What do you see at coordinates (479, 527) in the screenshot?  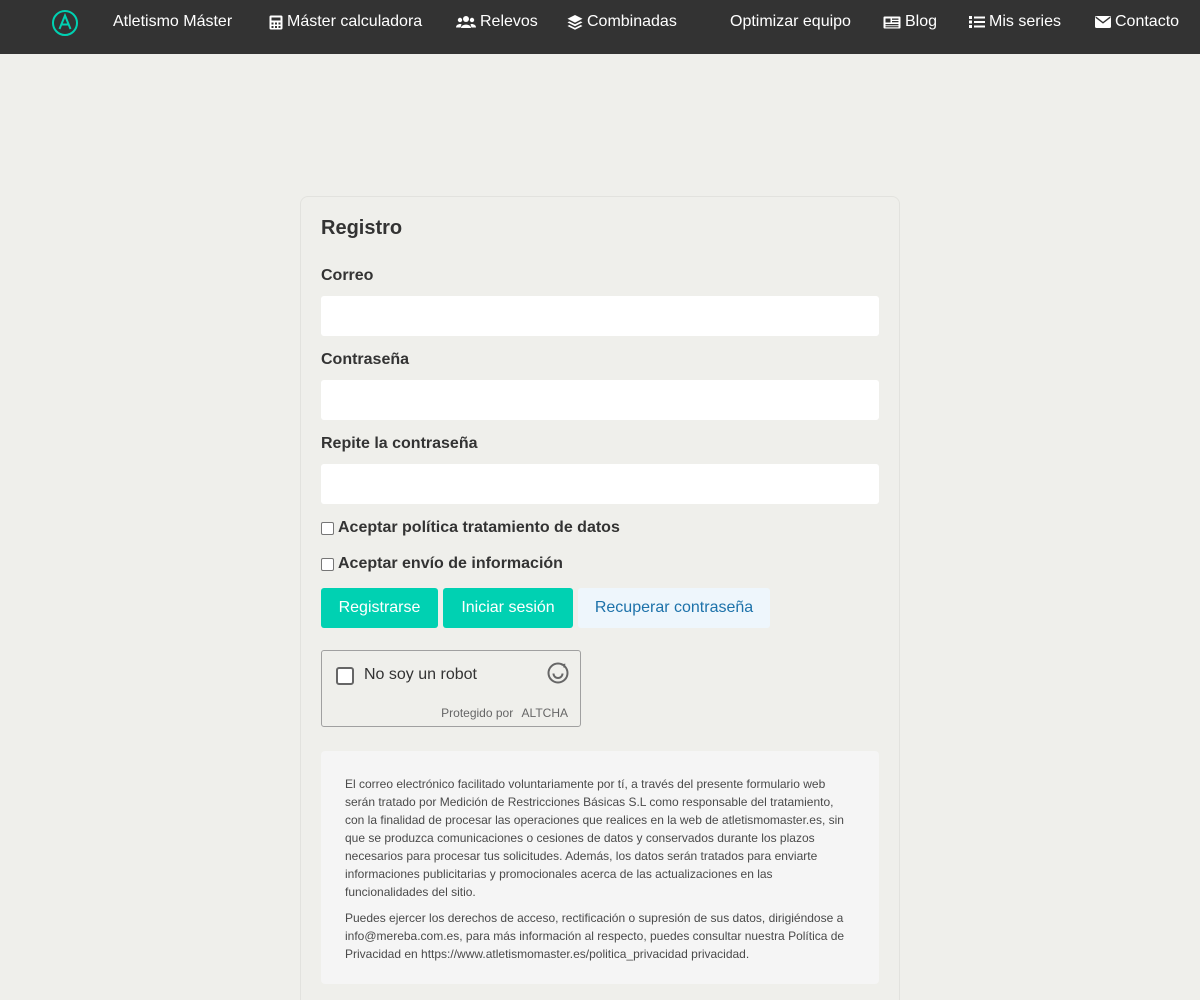 I see `privacy-checkbox-label: Aceptar política tratamiento de datos` at bounding box center [479, 527].